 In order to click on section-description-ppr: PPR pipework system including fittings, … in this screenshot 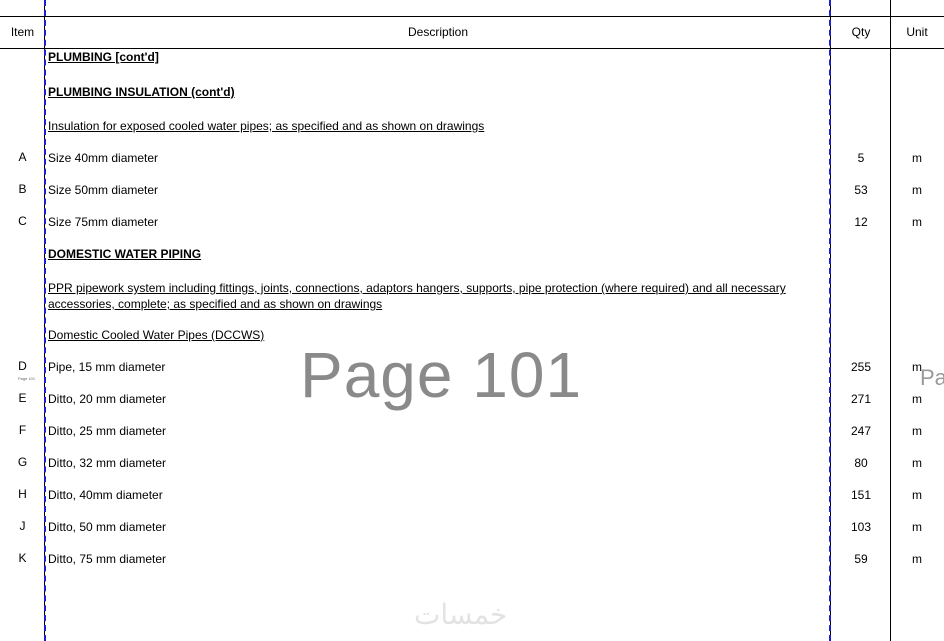, I will do `click(435, 296)`.